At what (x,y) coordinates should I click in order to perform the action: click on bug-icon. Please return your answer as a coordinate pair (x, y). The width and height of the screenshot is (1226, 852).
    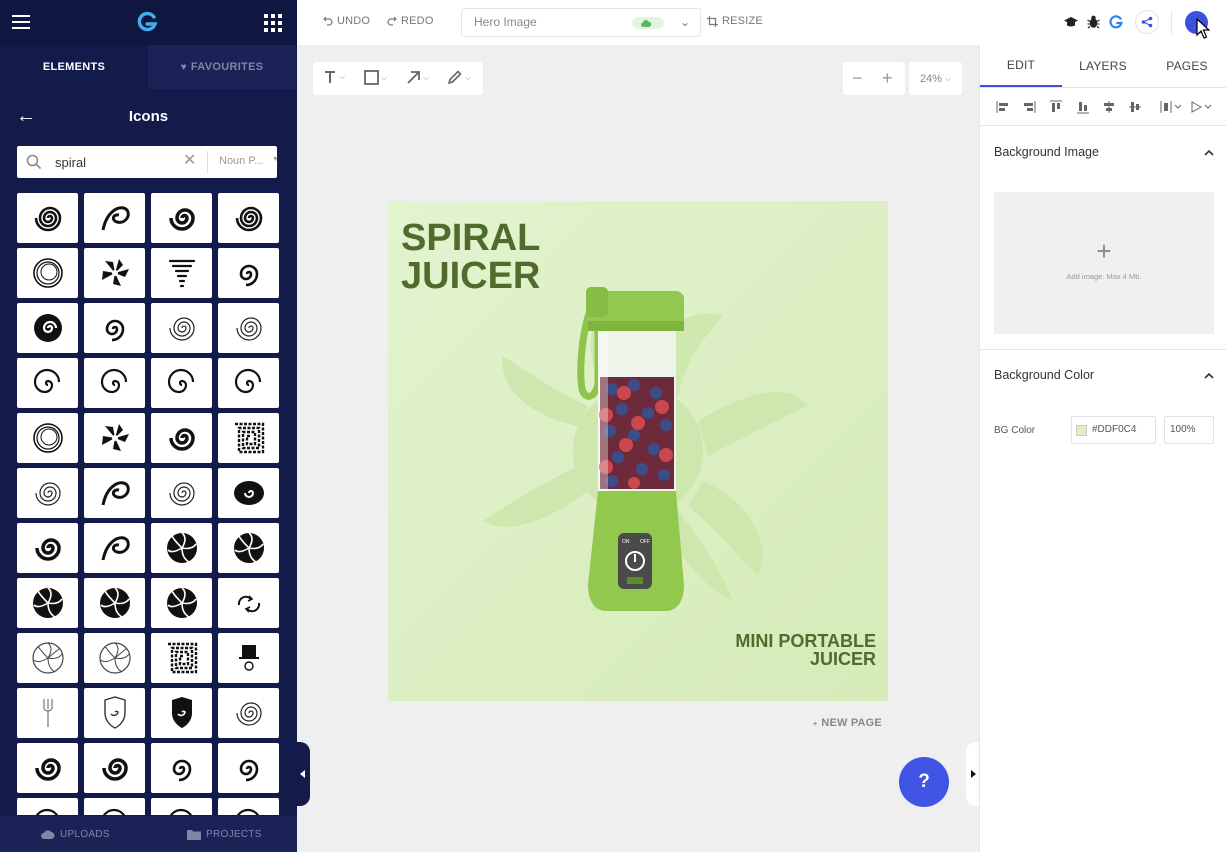
    Looking at the image, I should click on (1093, 22).